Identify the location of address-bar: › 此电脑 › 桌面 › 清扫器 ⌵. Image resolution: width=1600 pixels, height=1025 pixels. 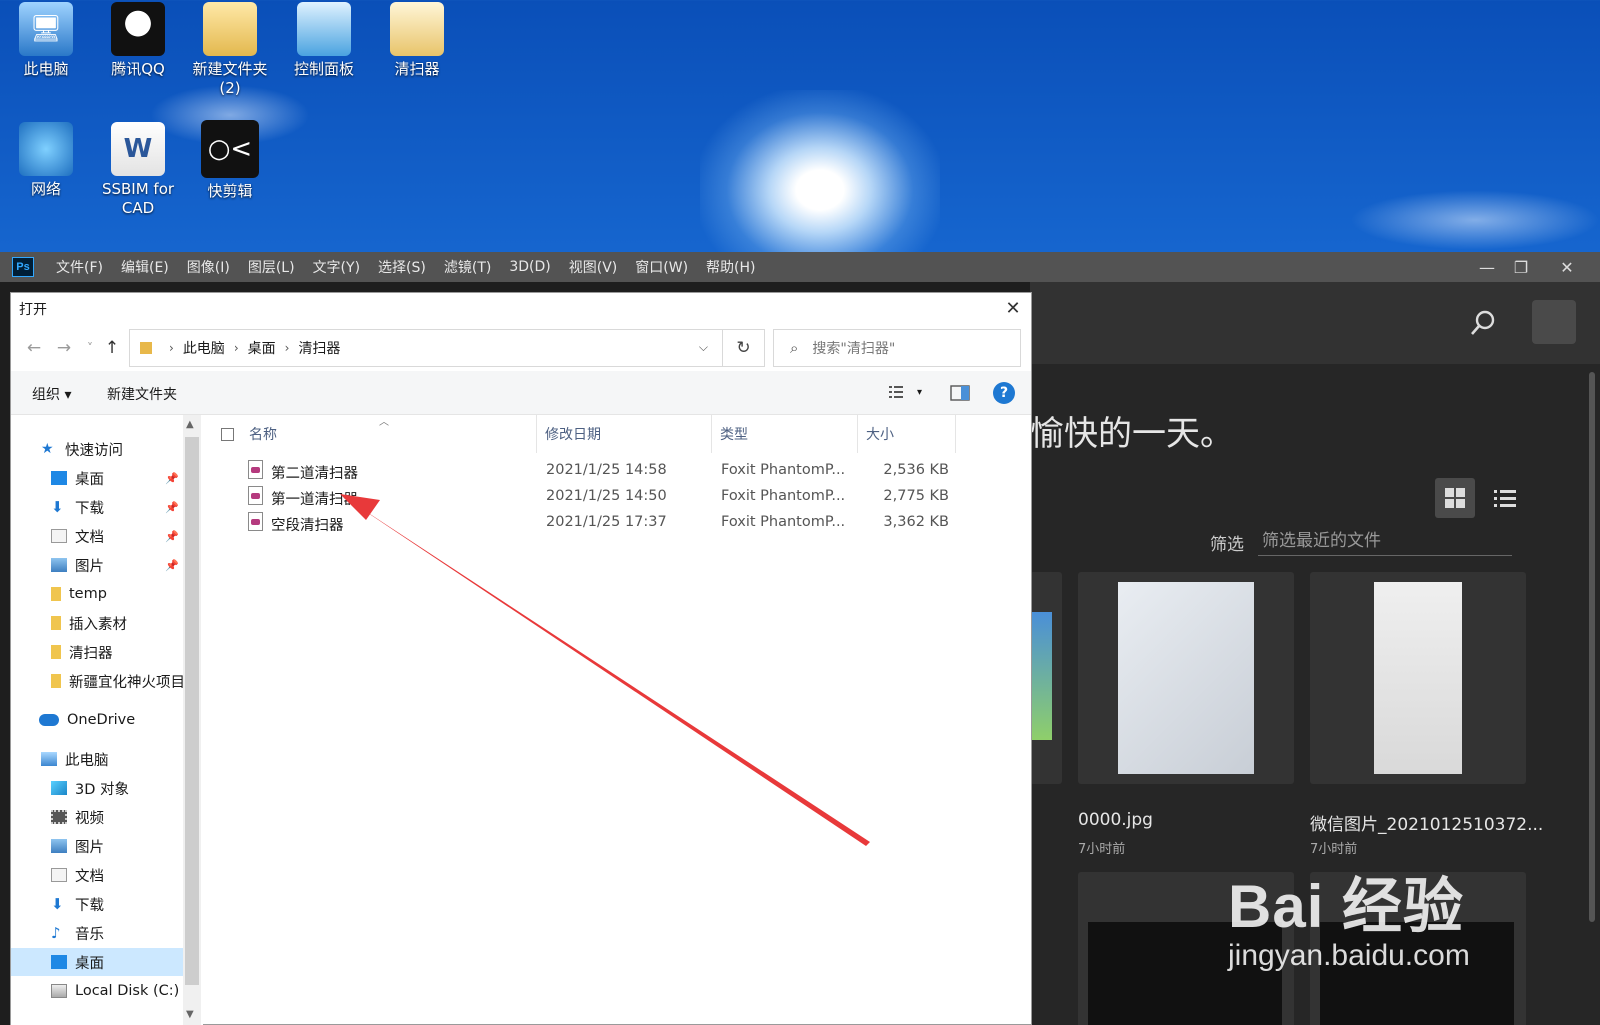
(426, 348).